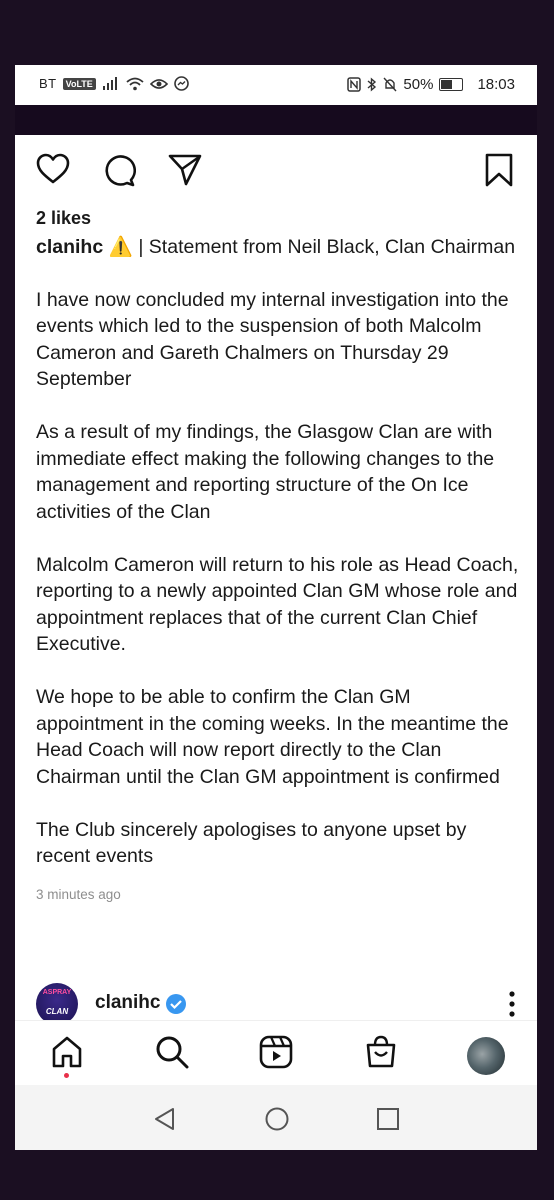  What do you see at coordinates (276, 85) in the screenshot?
I see `status-bar: BT VoLTE 50% 18:03` at bounding box center [276, 85].